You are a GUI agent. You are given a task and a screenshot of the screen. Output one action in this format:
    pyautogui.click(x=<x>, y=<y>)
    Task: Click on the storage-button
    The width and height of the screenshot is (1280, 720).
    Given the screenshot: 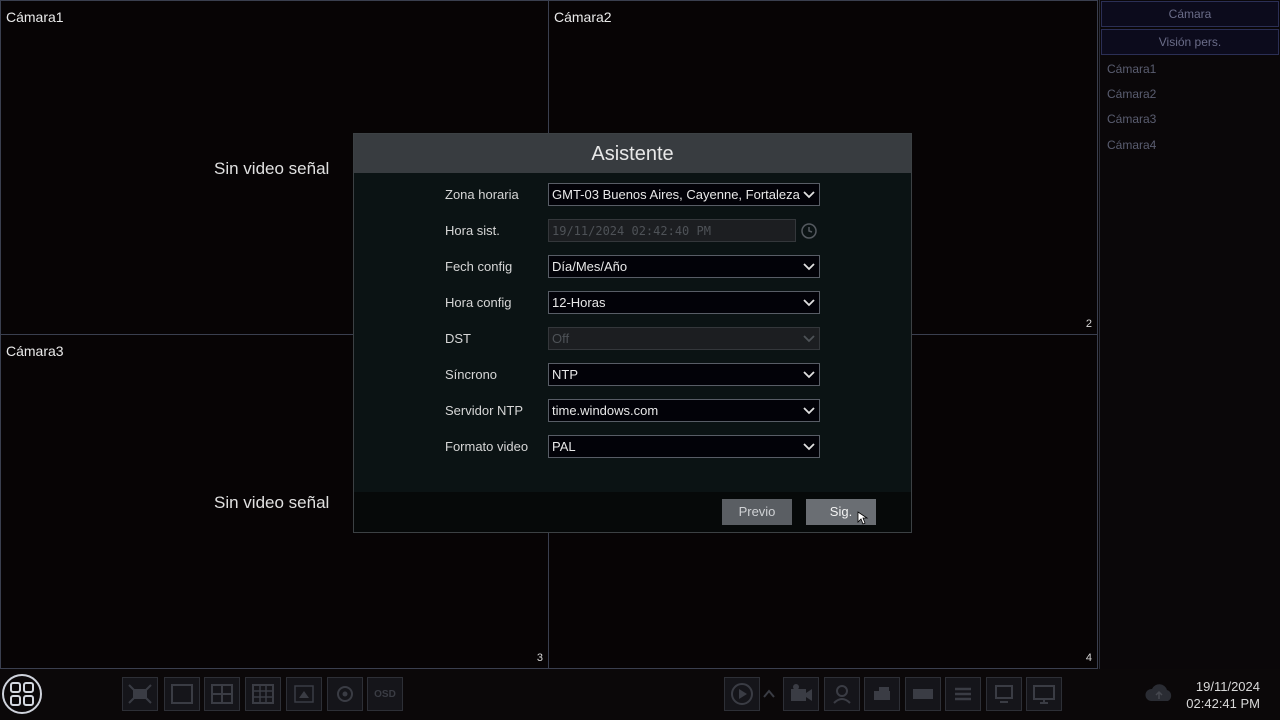 What is the action you would take?
    pyautogui.click(x=923, y=694)
    